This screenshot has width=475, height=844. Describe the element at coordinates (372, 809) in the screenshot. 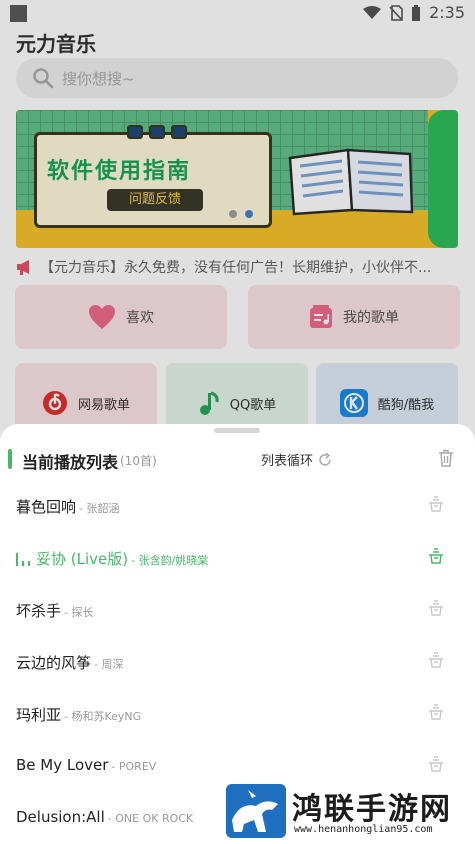

I see `watermark-name: 鸿联手游网` at that location.